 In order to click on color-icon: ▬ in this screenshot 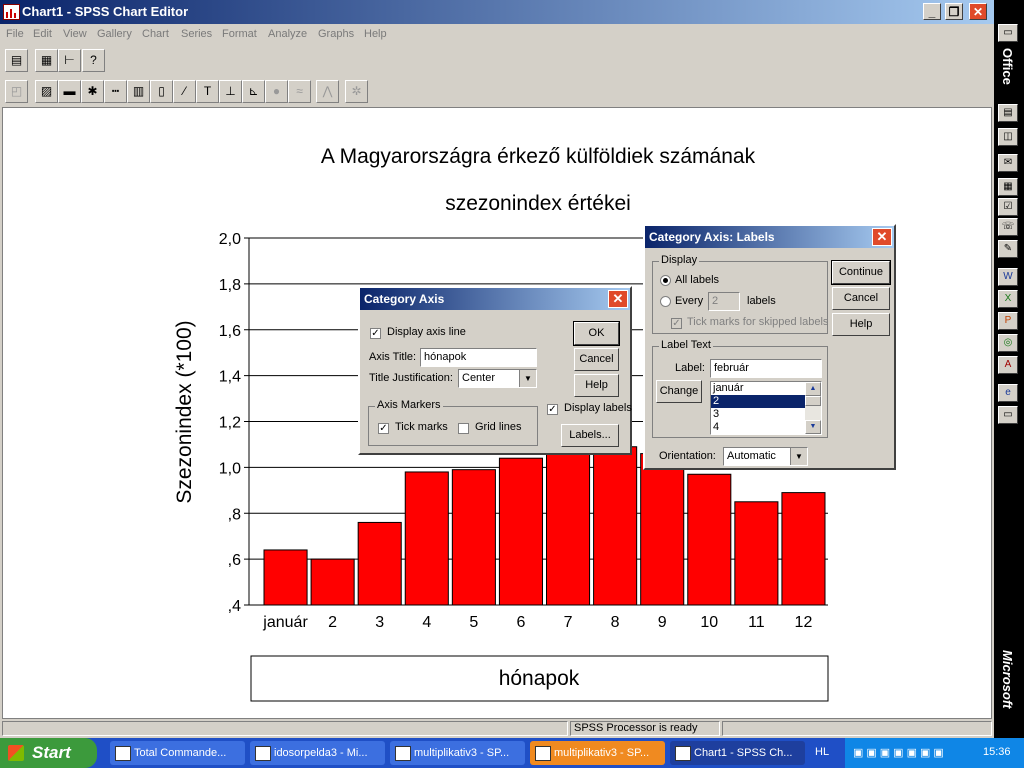, I will do `click(69, 91)`.